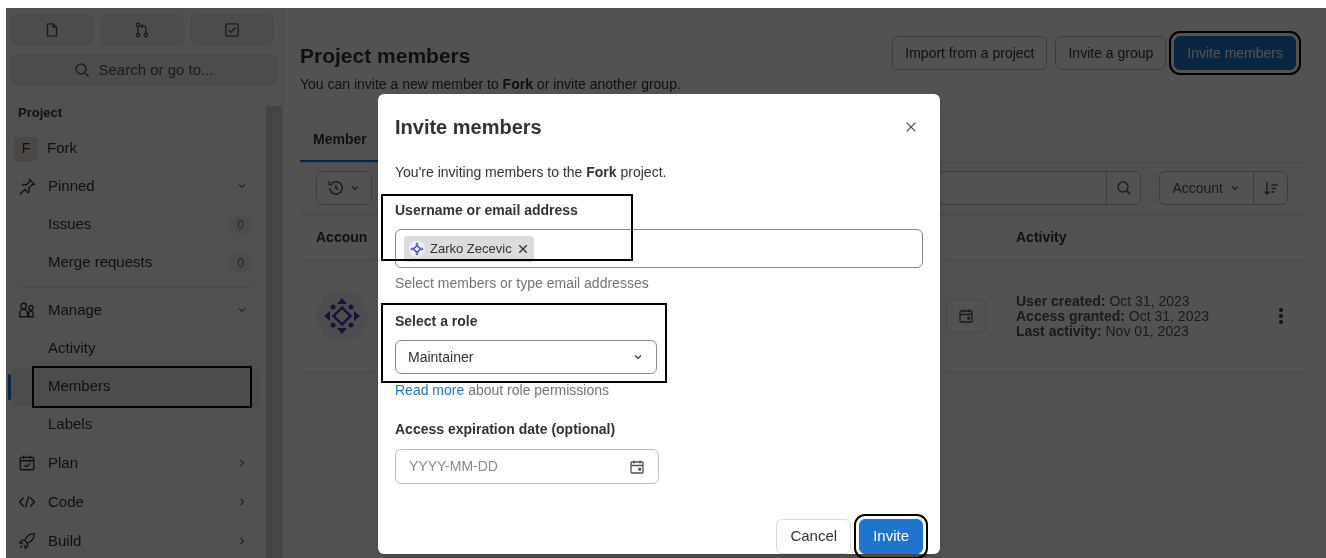 This screenshot has width=1326, height=558. Describe the element at coordinates (336, 188) in the screenshot. I see `history-icon` at that location.